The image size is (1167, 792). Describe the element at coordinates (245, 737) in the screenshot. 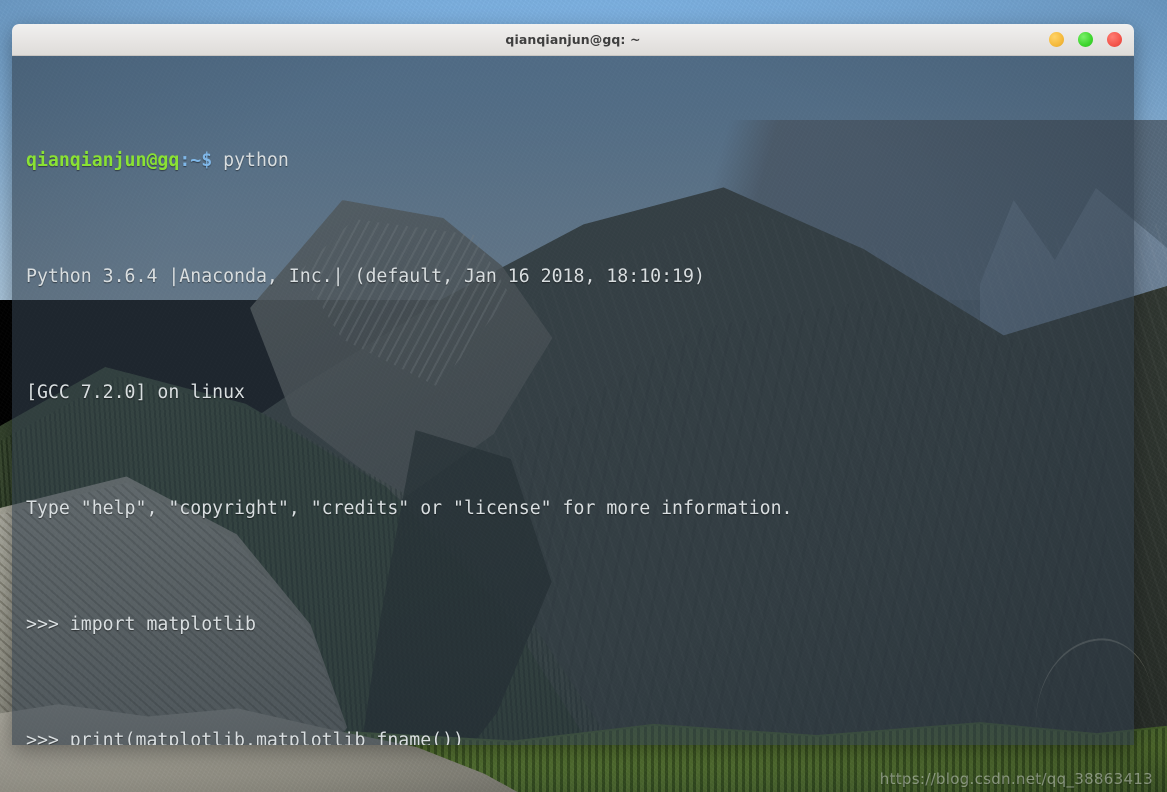

I see `terminal-line-print-fname: >>> print(matplotlib.matplotlib_fname())` at that location.